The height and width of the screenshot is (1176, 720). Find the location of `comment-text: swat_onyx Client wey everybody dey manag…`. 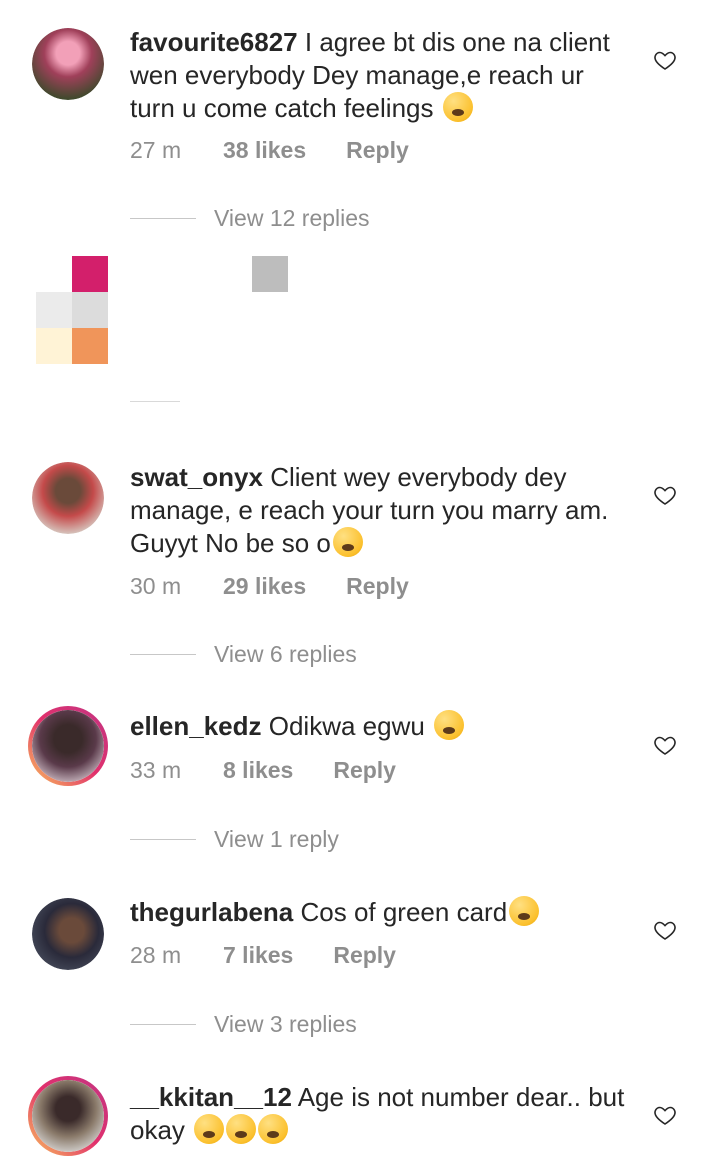

comment-text: swat_onyx Client wey everybody dey manag… is located at coordinates (380, 510).